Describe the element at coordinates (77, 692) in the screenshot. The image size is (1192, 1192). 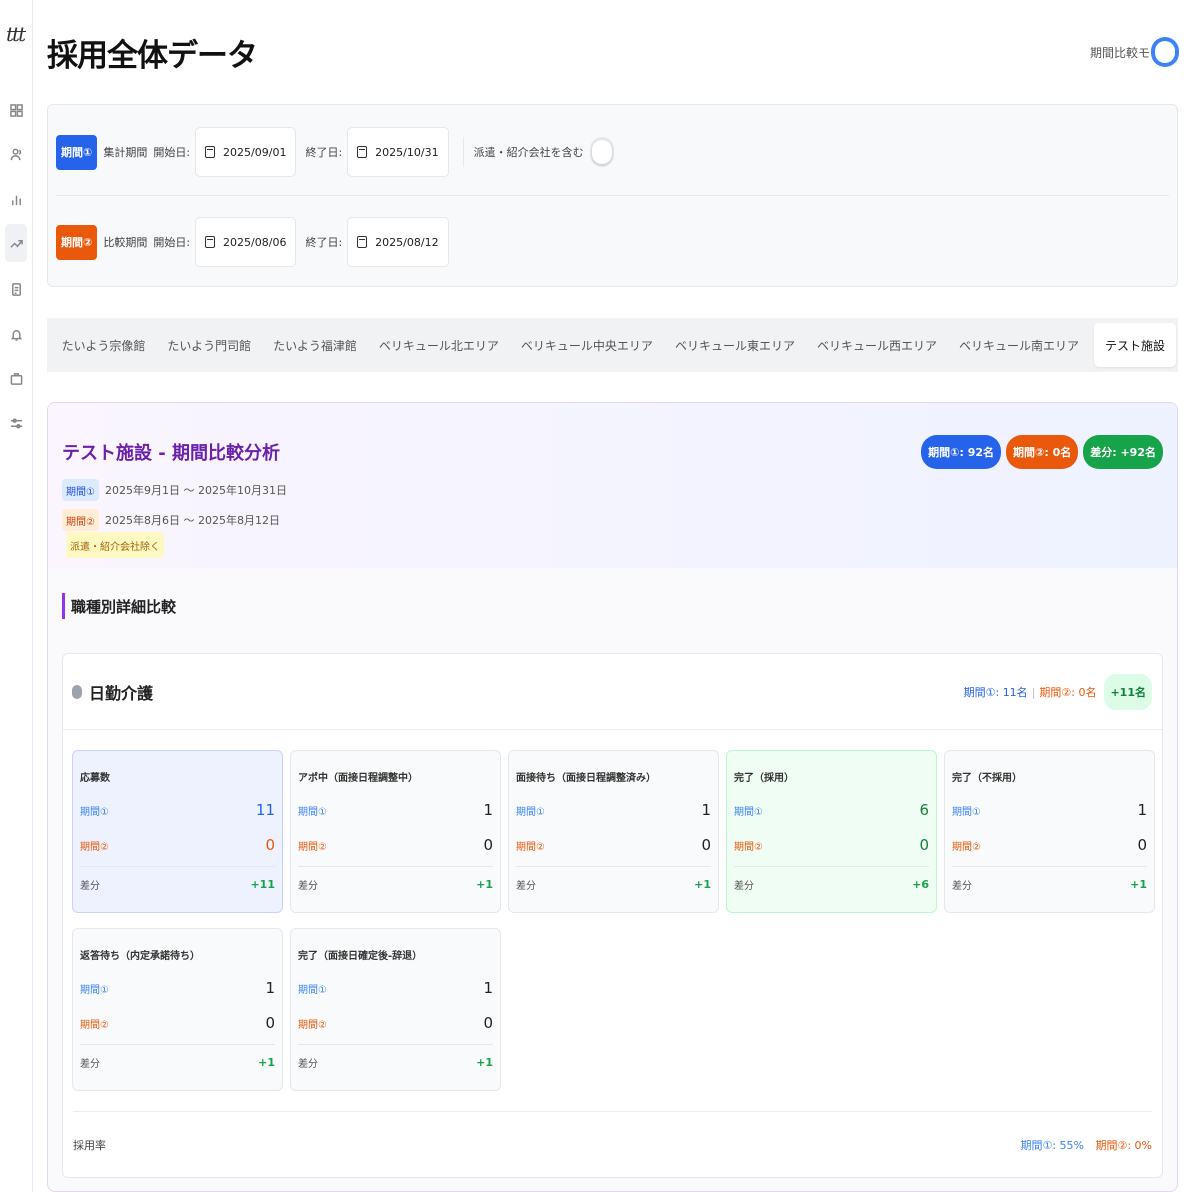
I see `status-dot-icon` at that location.